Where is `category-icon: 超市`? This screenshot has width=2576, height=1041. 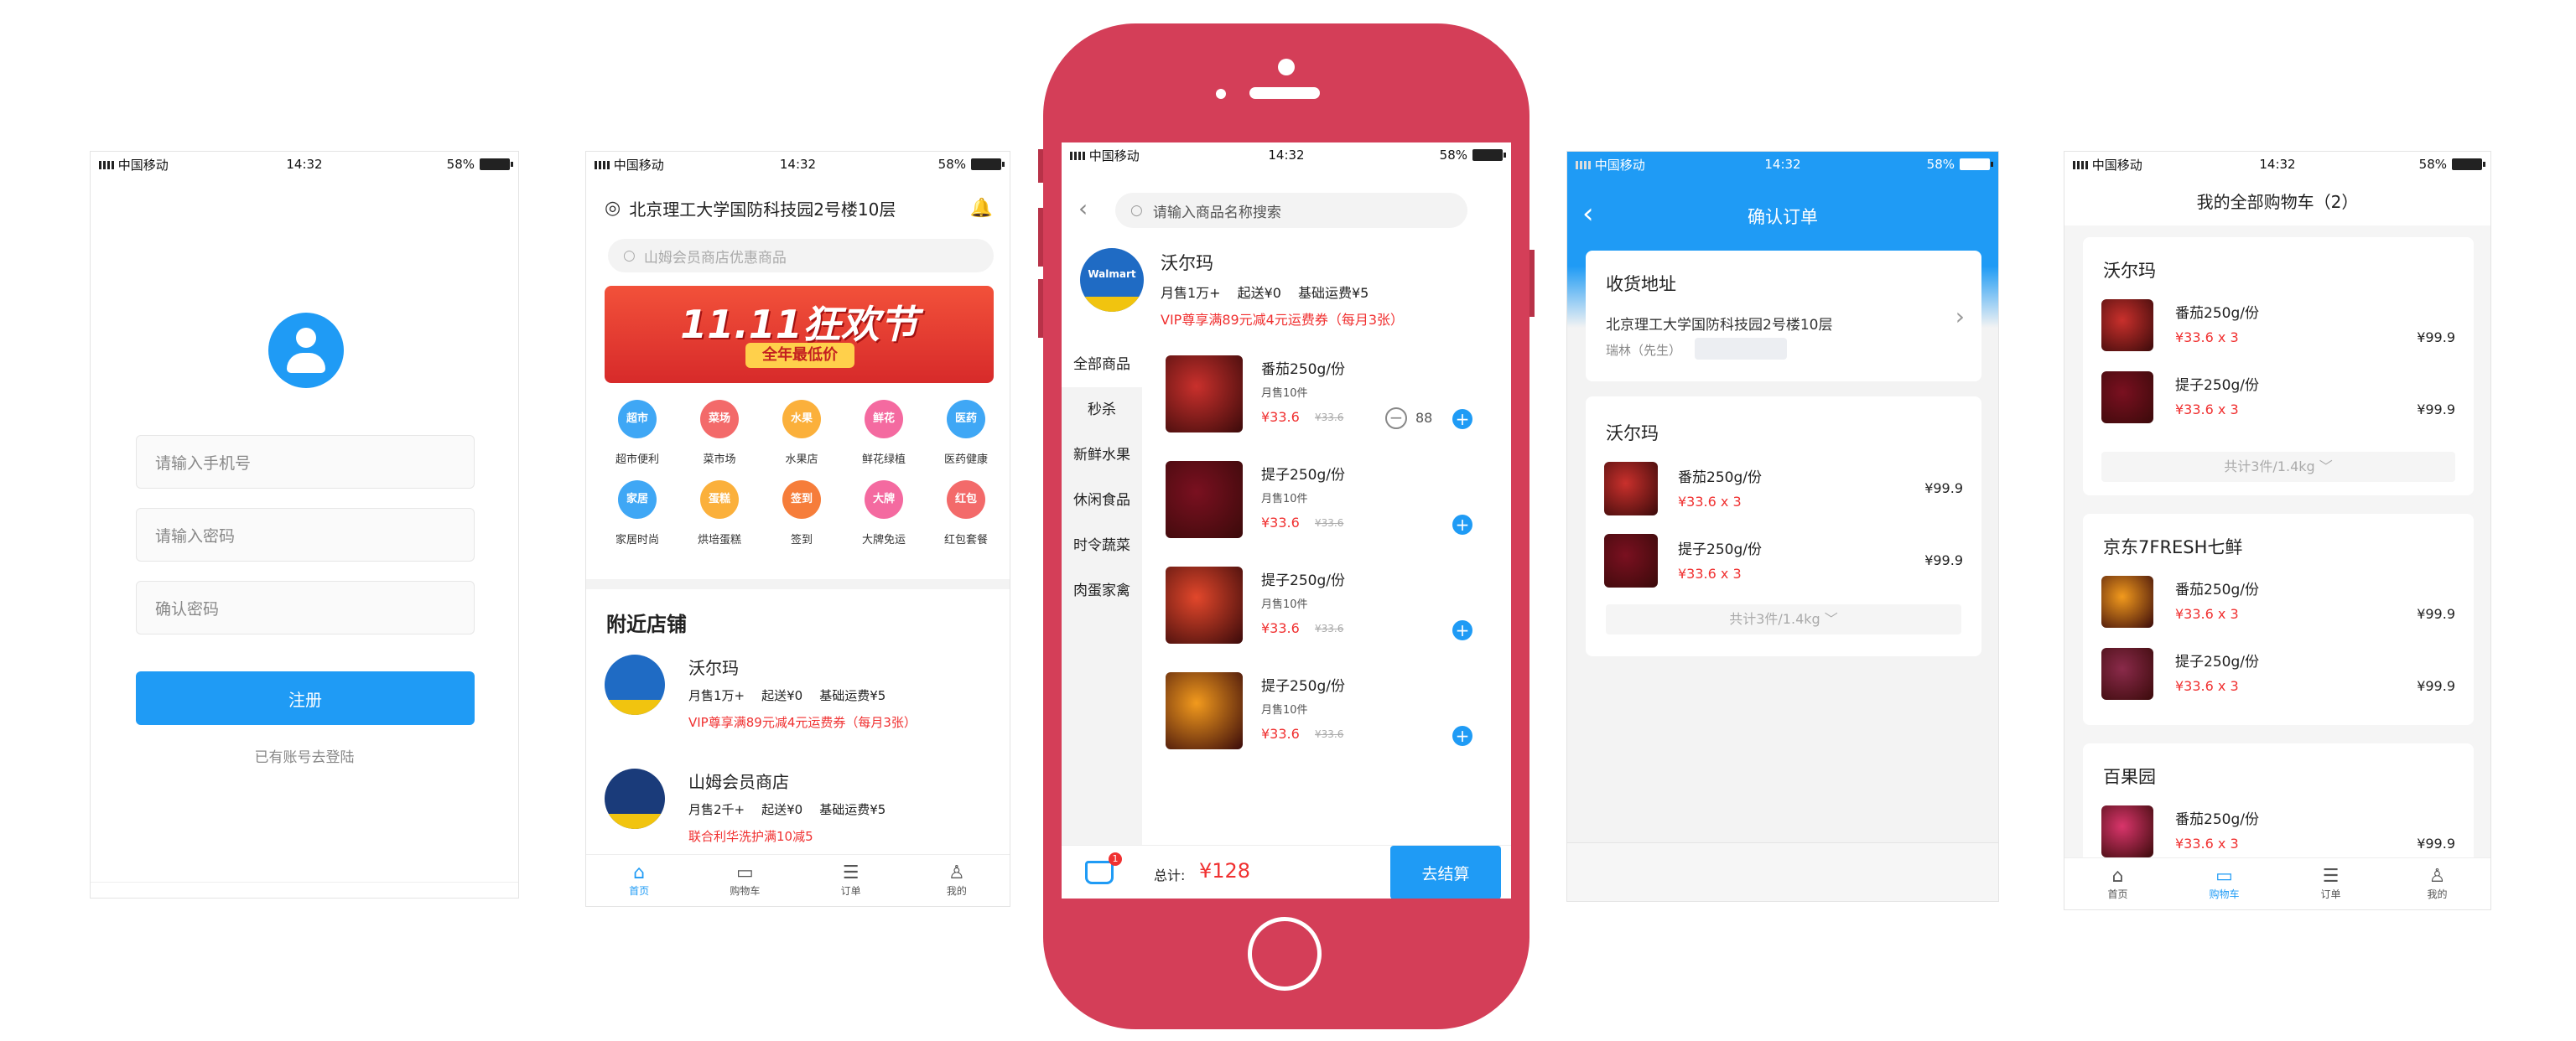
category-icon: 超市 is located at coordinates (637, 419).